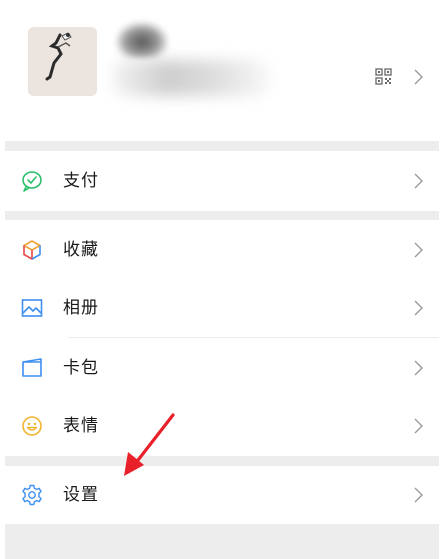  I want to click on menu-item-label: 相册, so click(81, 308).